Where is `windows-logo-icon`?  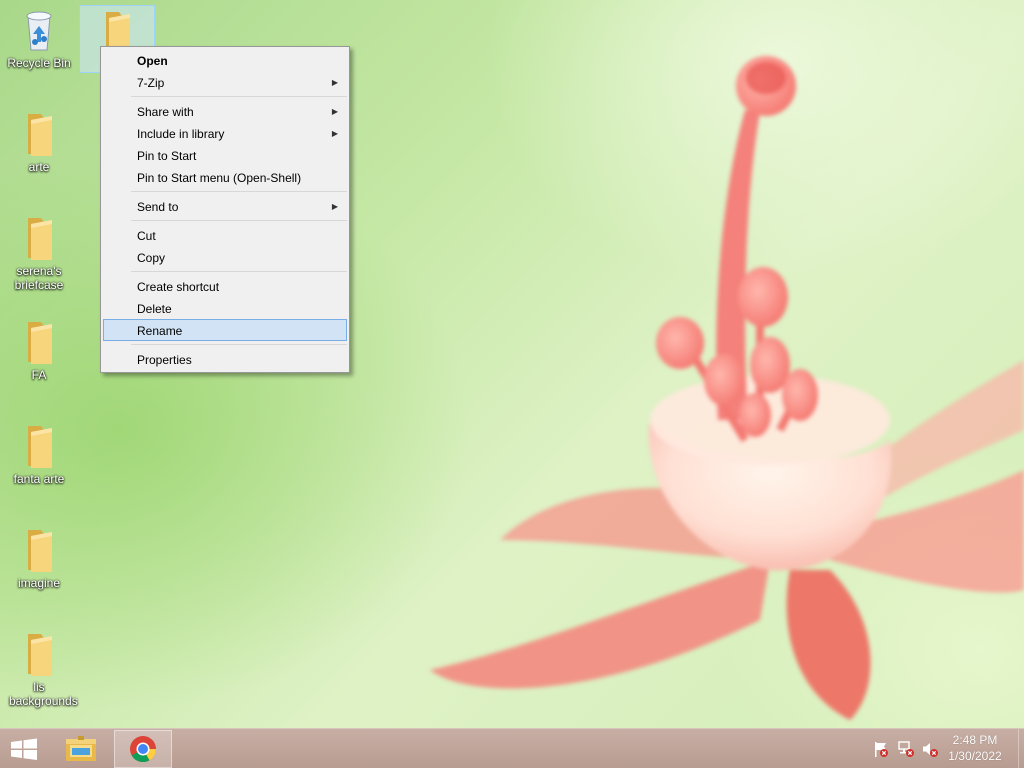 windows-logo-icon is located at coordinates (24, 749).